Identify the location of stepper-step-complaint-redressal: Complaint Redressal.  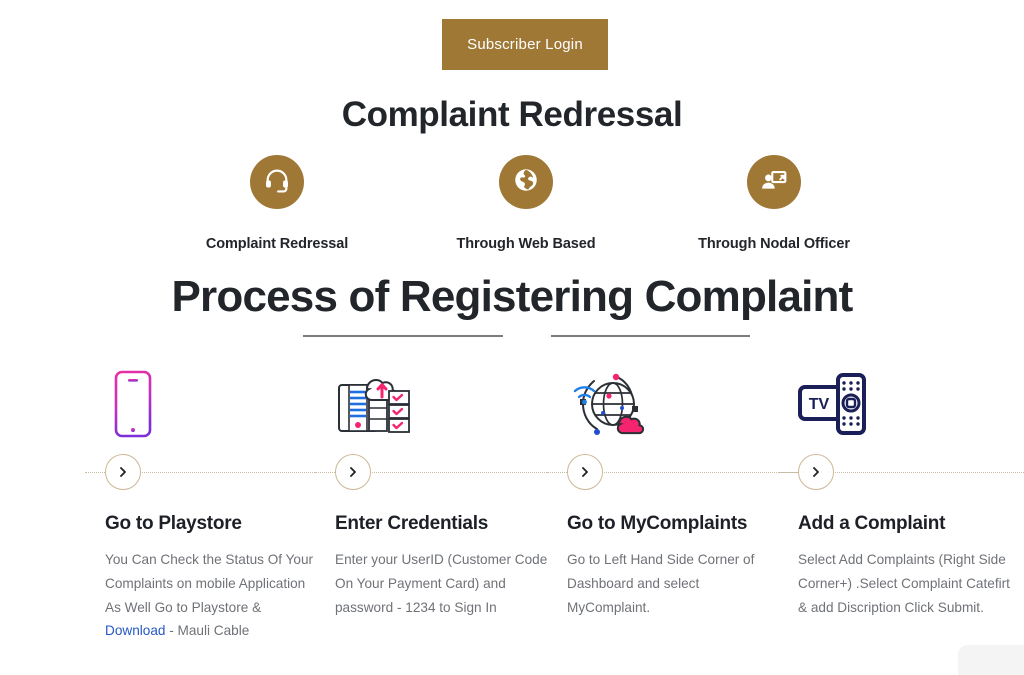
(277, 203).